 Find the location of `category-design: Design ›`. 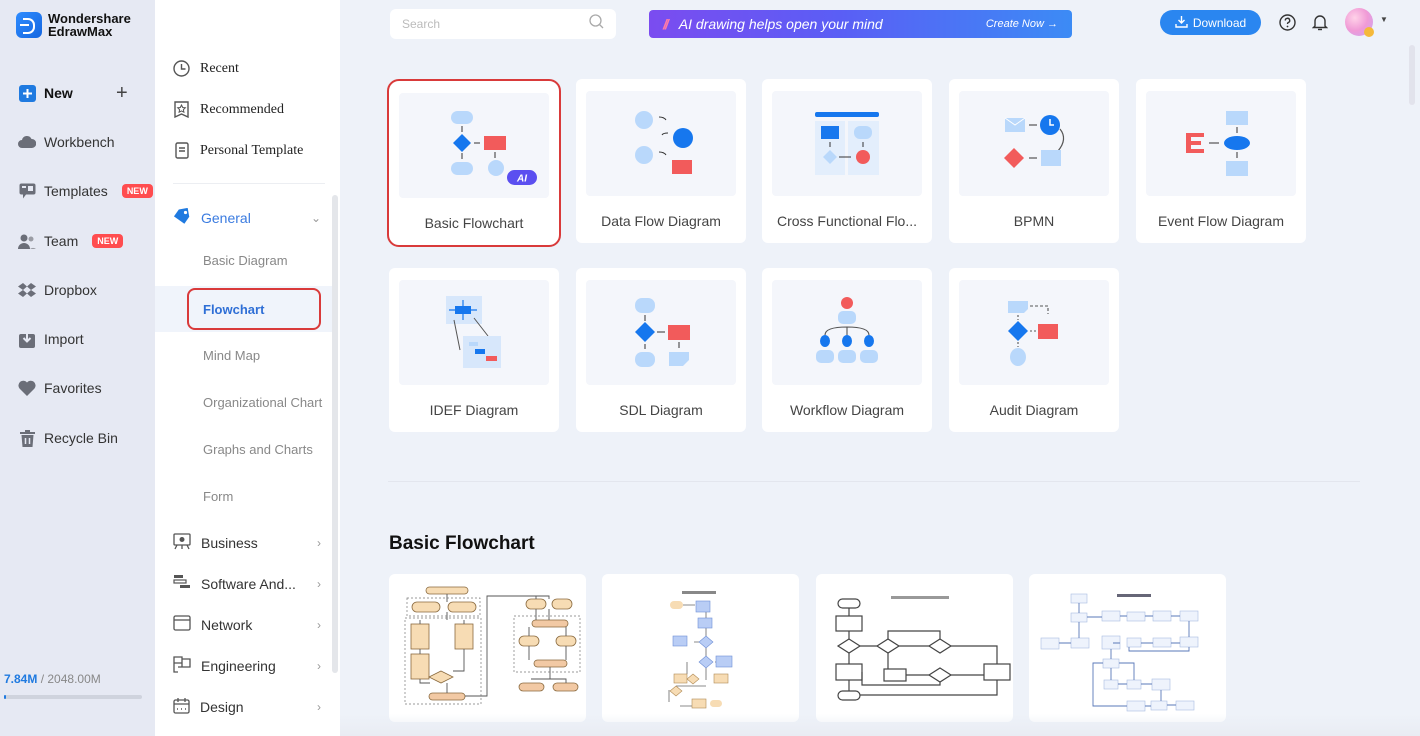

category-design: Design › is located at coordinates (247, 707).